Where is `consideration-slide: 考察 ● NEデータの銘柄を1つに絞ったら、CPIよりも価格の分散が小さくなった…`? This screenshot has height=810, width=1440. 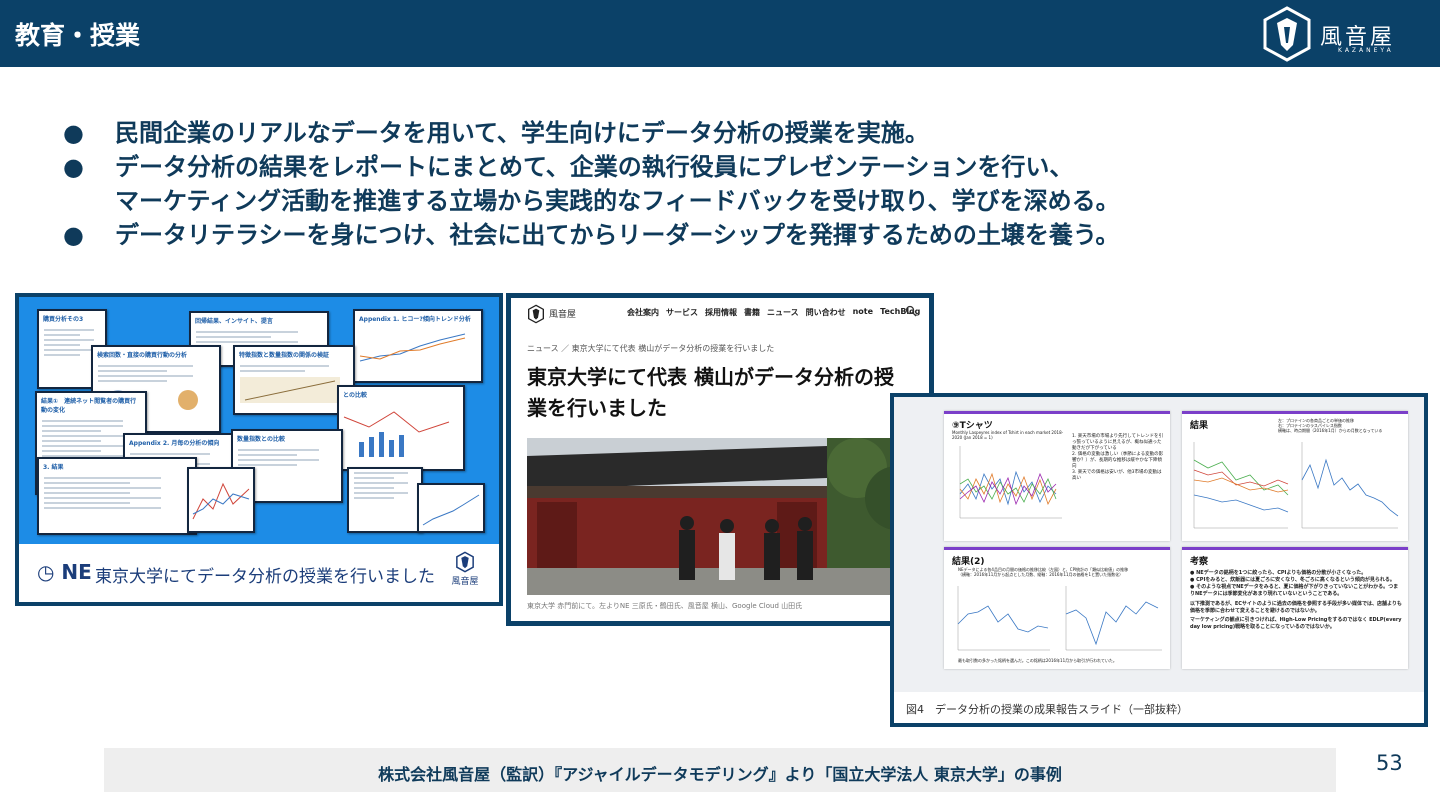 consideration-slide: 考察 ● NEデータの銘柄を1つに絞ったら、CPIよりも価格の分散が小さくなった… is located at coordinates (1295, 608).